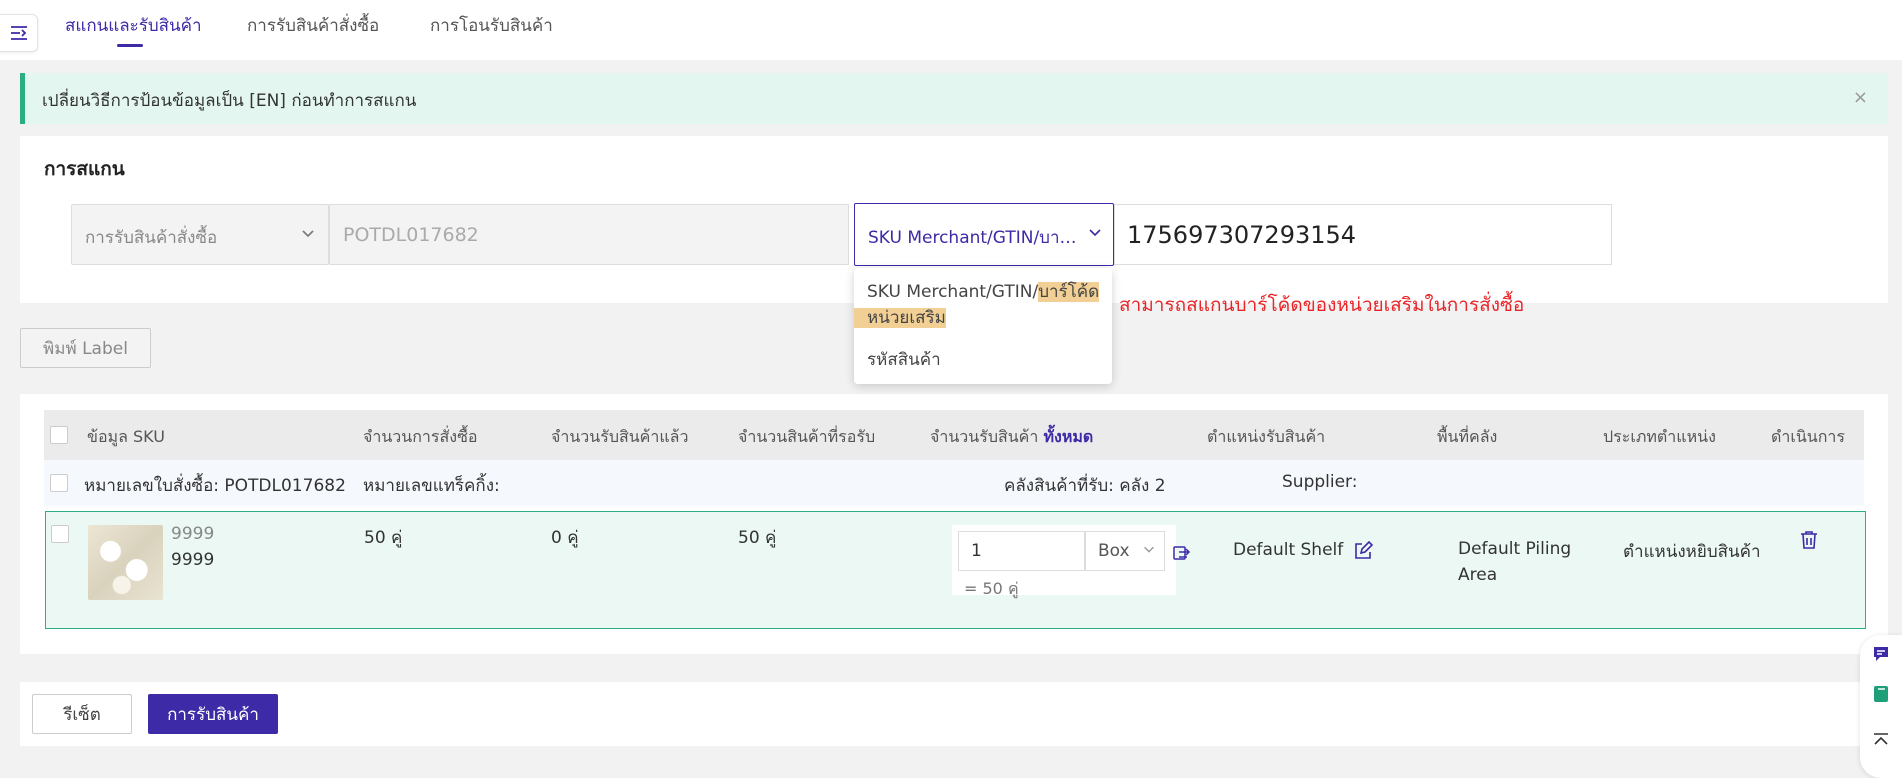 This screenshot has height=778, width=1902. Describe the element at coordinates (215, 486) in the screenshot. I see `po-number-label: หมายเลขใบสั่งซื้อ: POTDL017682` at that location.